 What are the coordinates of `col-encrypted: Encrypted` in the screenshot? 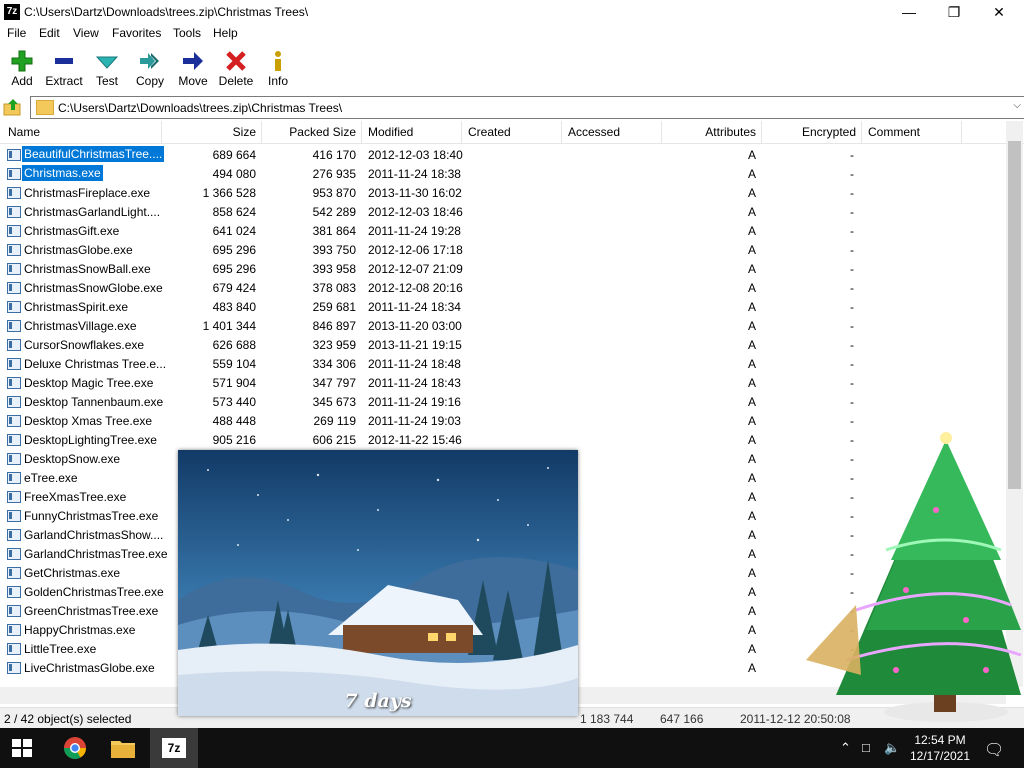 It's located at (808, 132).